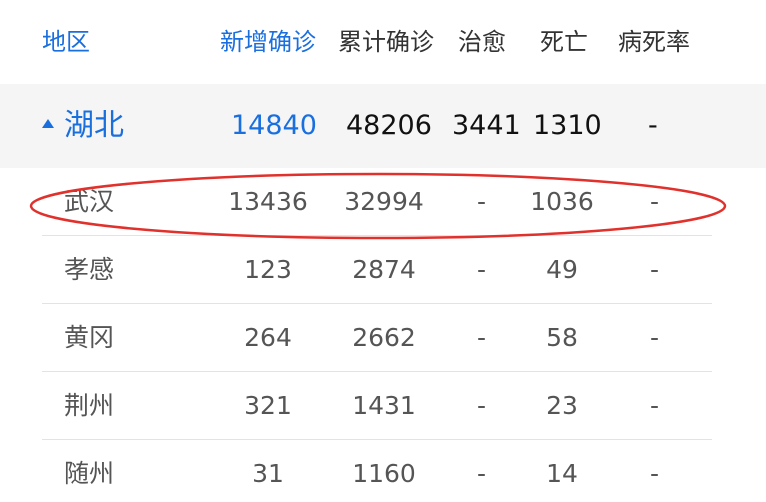 This screenshot has height=502, width=766. What do you see at coordinates (89, 473) in the screenshot?
I see `city-name: 随州` at bounding box center [89, 473].